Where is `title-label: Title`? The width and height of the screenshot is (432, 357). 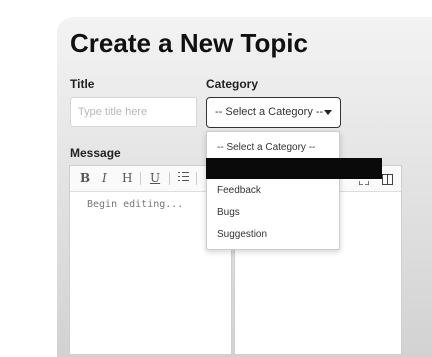
title-label: Title is located at coordinates (82, 84).